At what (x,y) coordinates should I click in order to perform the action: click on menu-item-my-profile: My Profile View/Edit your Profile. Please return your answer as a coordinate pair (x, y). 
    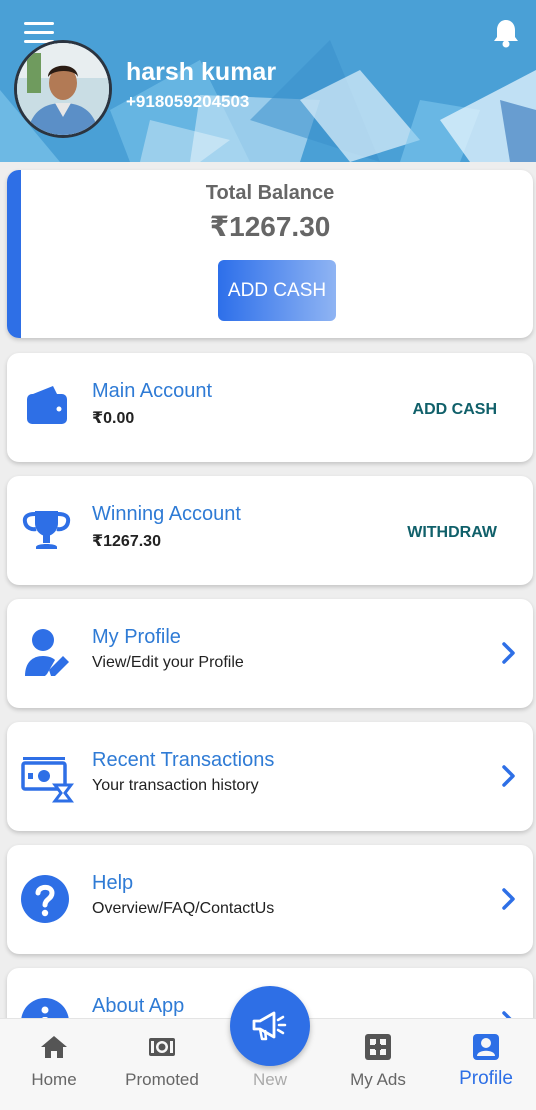
    Looking at the image, I should click on (270, 653).